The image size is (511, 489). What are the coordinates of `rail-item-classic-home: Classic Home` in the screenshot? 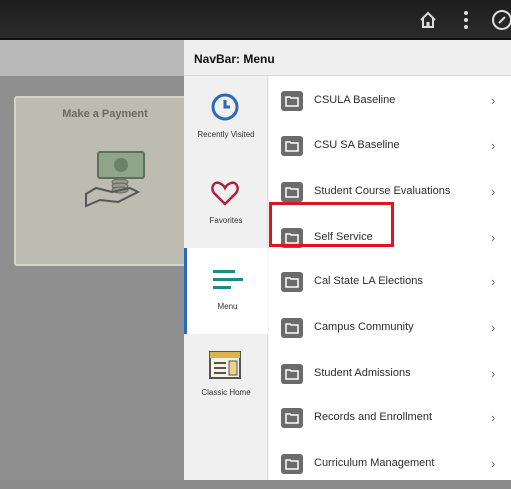 It's located at (226, 377).